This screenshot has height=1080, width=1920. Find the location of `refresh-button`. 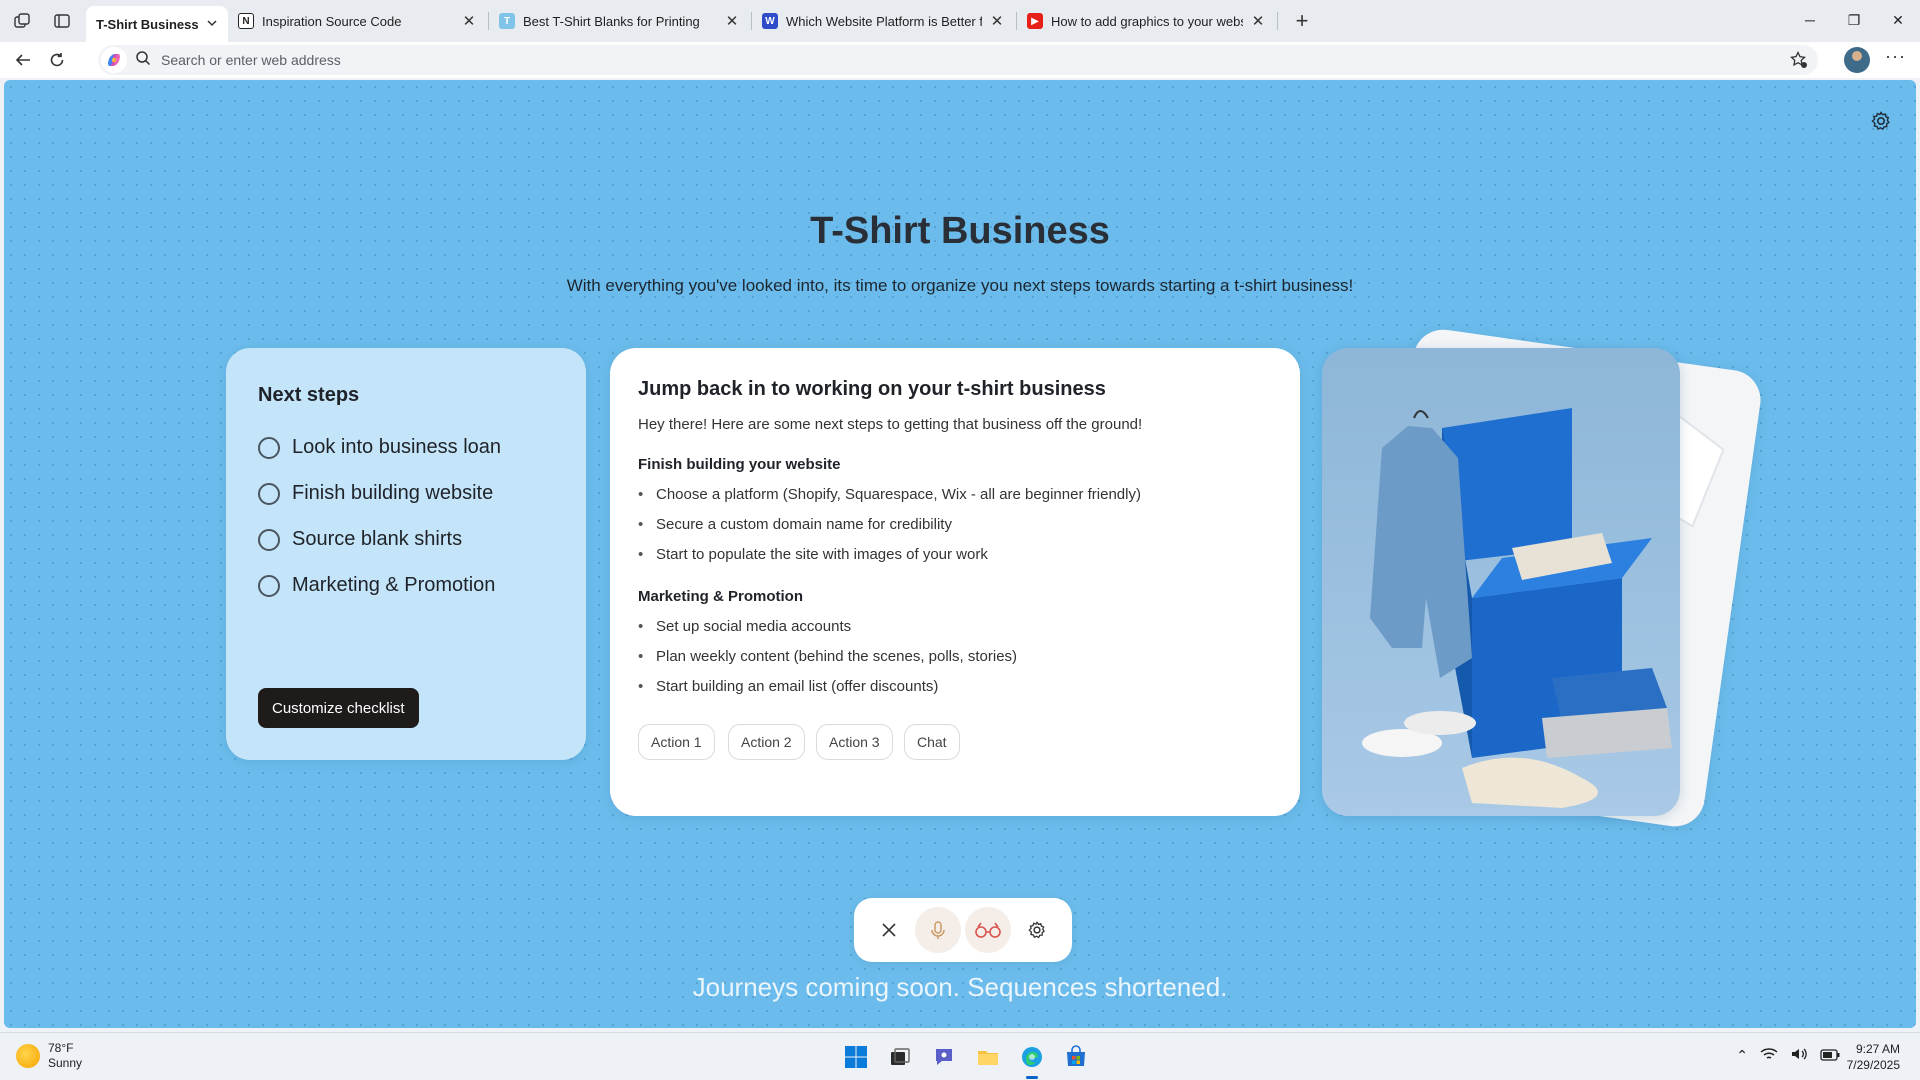

refresh-button is located at coordinates (57, 60).